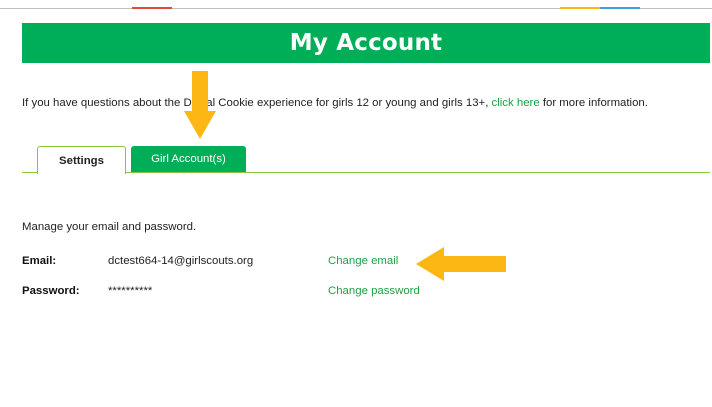  What do you see at coordinates (51, 291) in the screenshot?
I see `password-label: Password:` at bounding box center [51, 291].